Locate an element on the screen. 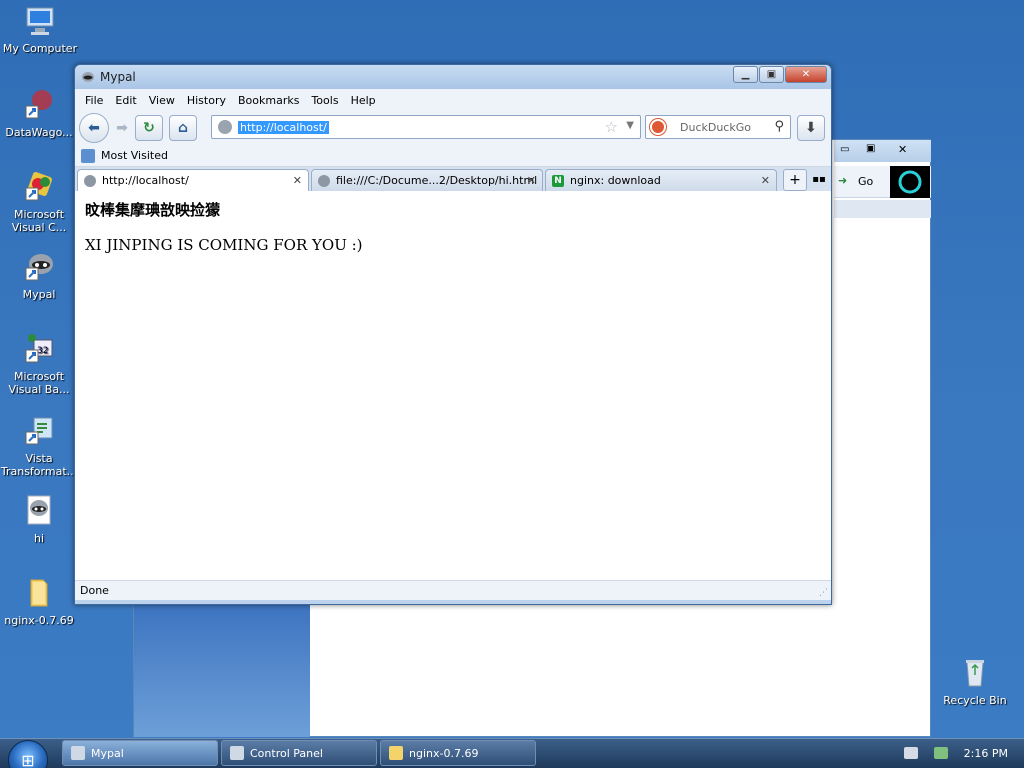 This screenshot has height=768, width=1024. minimize-button: ▁ is located at coordinates (745, 74).